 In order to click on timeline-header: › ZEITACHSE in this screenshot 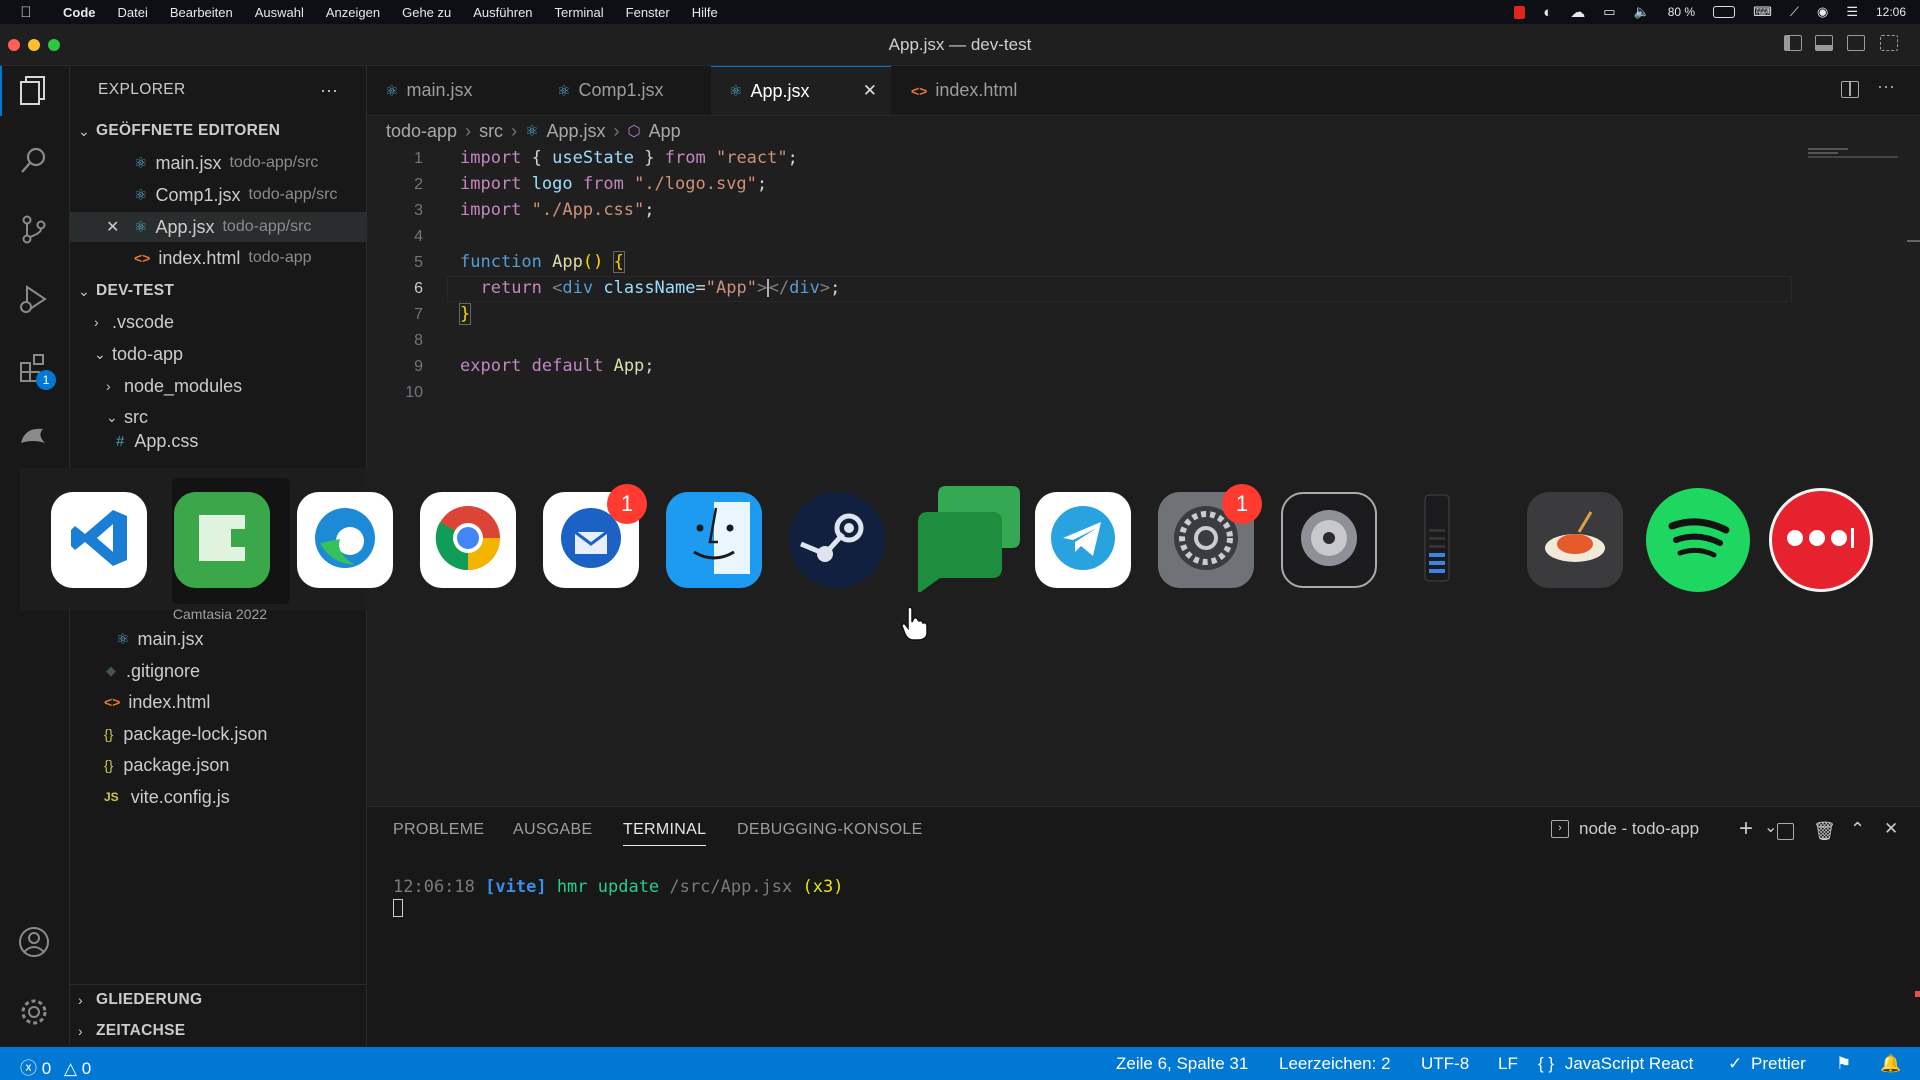, I will do `click(222, 1031)`.